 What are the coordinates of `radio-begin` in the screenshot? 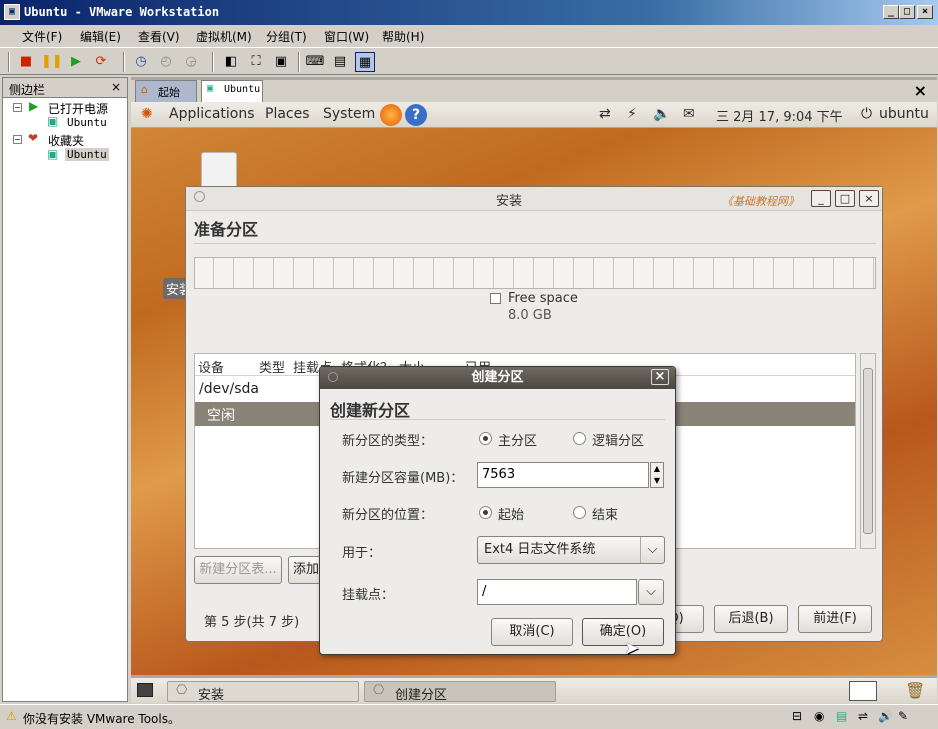 It's located at (485, 512).